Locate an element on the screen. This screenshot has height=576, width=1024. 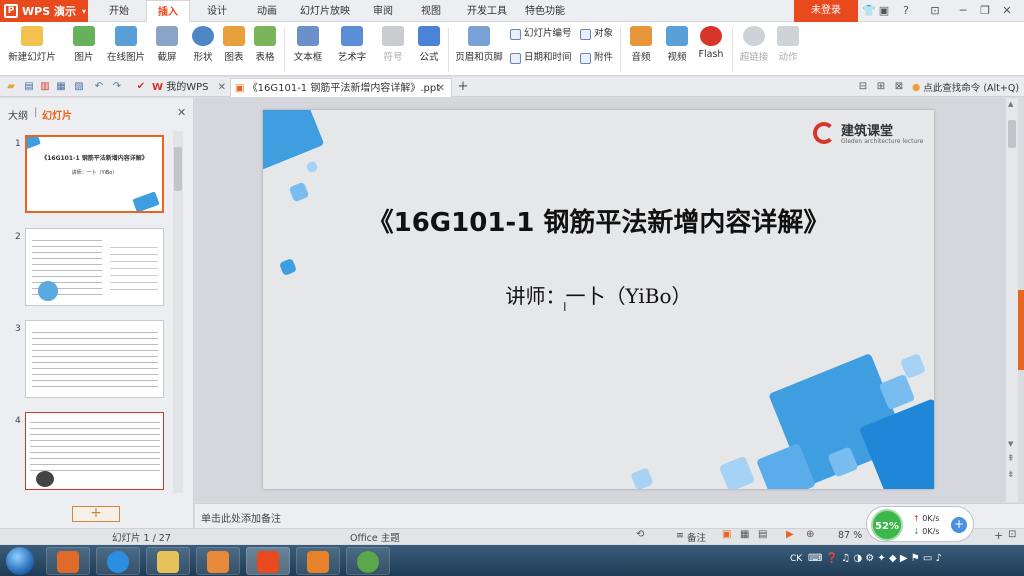
slide-number-button: 幻灯片编号 is located at coordinates (541, 34).